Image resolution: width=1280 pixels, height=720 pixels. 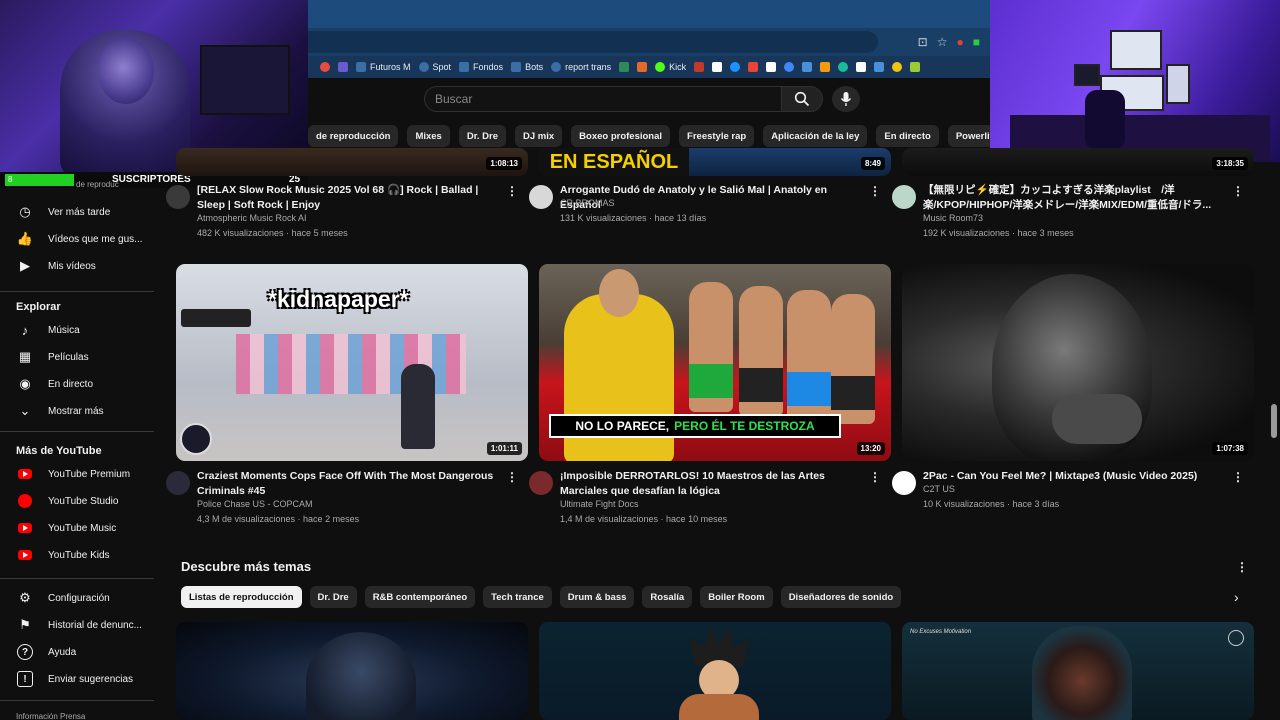 What do you see at coordinates (81, 357) in the screenshot?
I see `sidebar-item: ▦ Películas` at bounding box center [81, 357].